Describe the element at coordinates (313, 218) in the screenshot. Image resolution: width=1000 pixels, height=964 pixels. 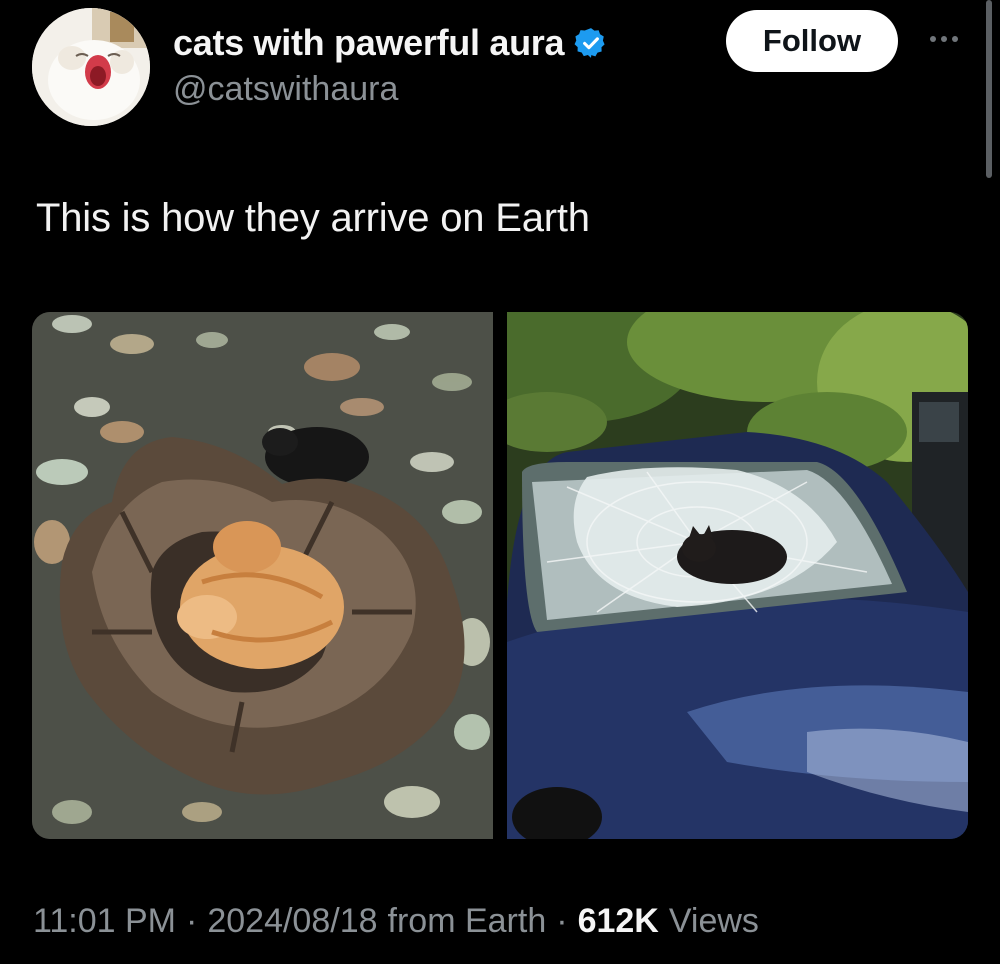
I see `tweet-text: This is how they arrive on Earth` at that location.